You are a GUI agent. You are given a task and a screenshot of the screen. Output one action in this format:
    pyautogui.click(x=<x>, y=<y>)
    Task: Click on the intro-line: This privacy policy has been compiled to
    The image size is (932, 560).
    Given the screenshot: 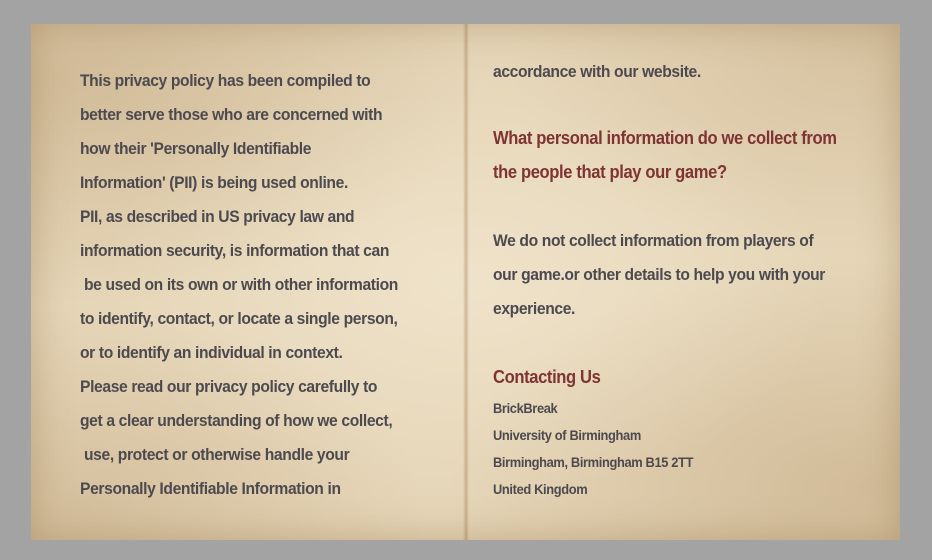 What is the action you would take?
    pyautogui.click(x=225, y=80)
    